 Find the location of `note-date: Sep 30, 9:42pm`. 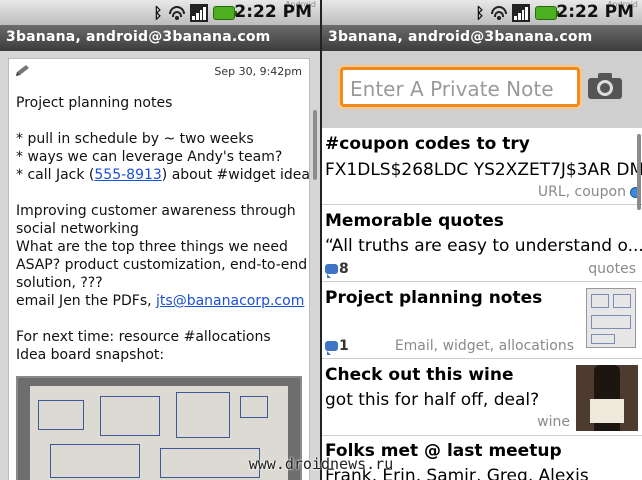

note-date: Sep 30, 9:42pm is located at coordinates (258, 71).